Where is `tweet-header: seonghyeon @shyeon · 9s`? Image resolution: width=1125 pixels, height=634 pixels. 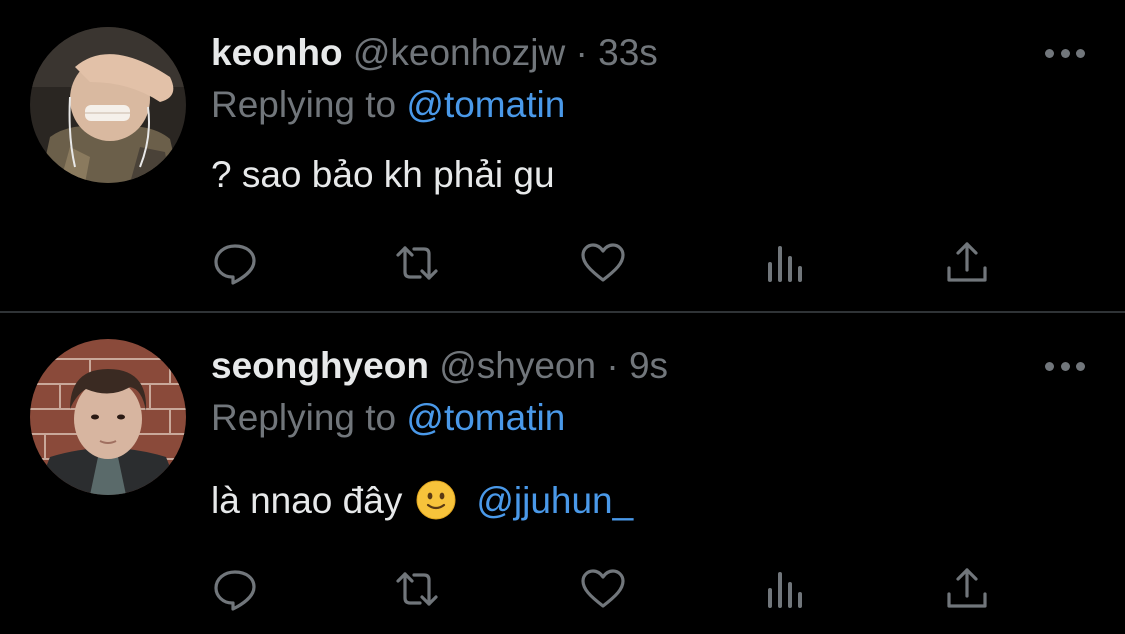 tweet-header: seonghyeon @shyeon · 9s is located at coordinates (439, 366).